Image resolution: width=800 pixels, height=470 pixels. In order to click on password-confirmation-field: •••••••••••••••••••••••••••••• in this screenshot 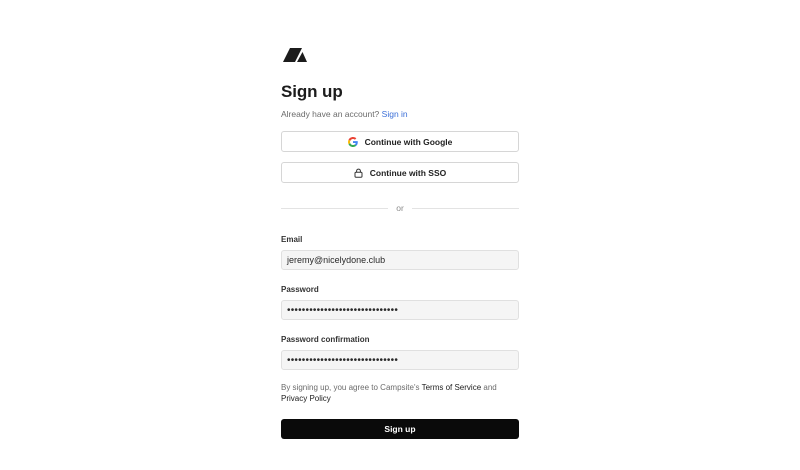, I will do `click(400, 360)`.